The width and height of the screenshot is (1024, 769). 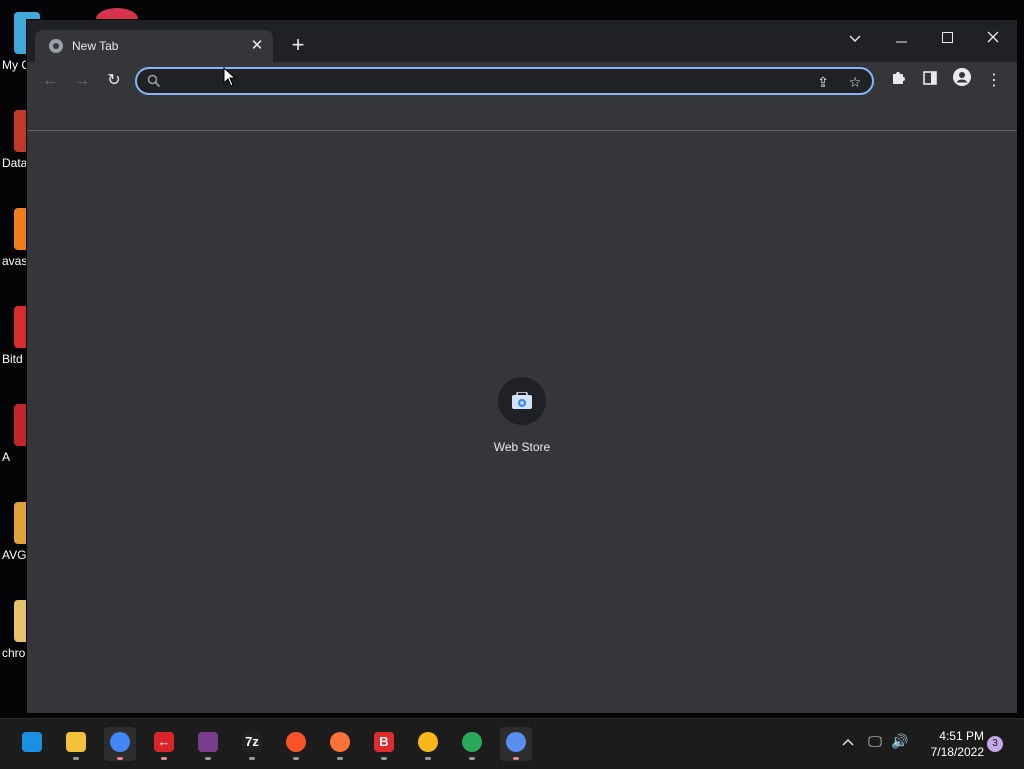 I want to click on close-icon, so click(x=993, y=37).